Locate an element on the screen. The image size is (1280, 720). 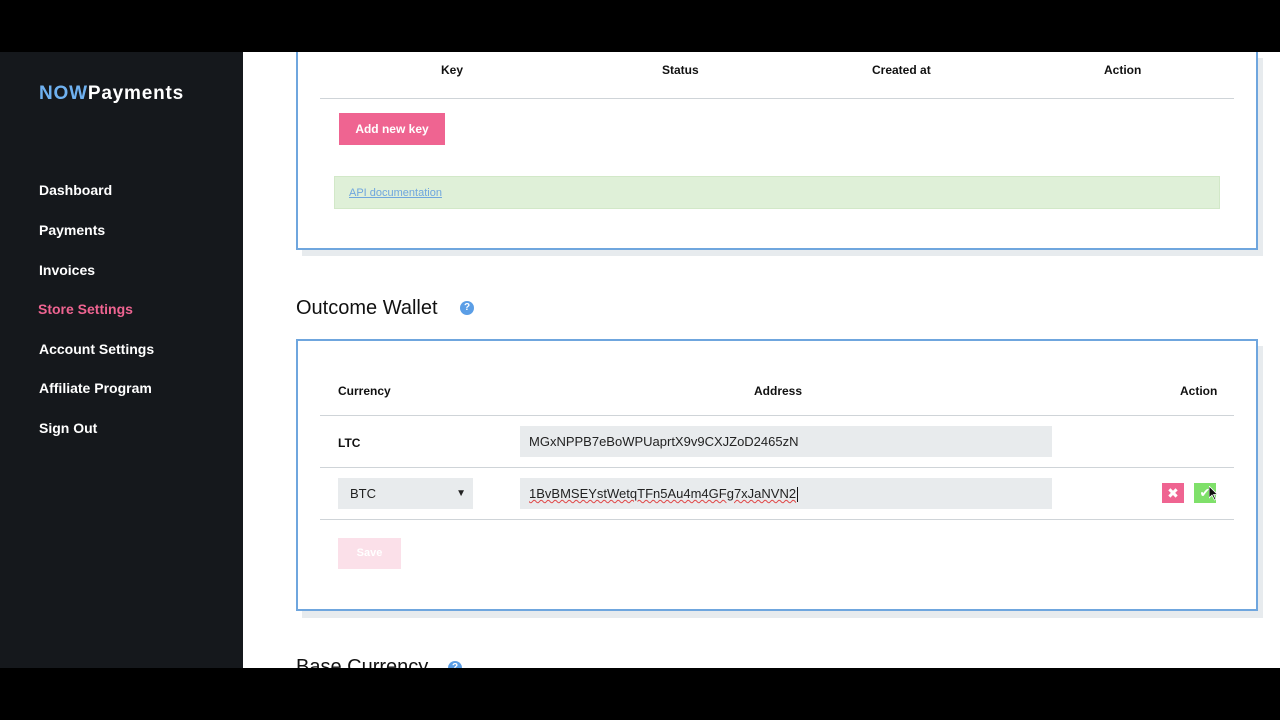
column-header-currency: Currency is located at coordinates (364, 391).